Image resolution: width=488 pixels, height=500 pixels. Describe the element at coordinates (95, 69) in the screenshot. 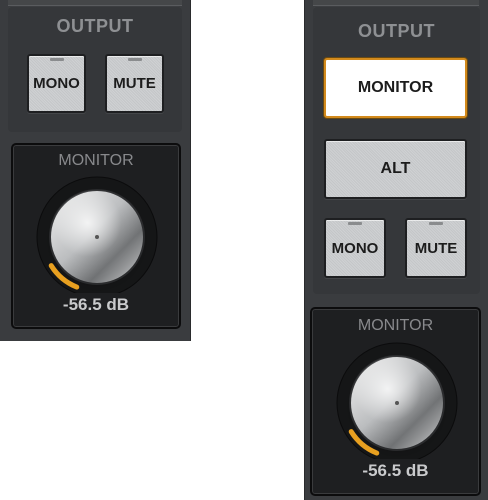

I see `output-section: OUTPUT MONO MUTE` at that location.